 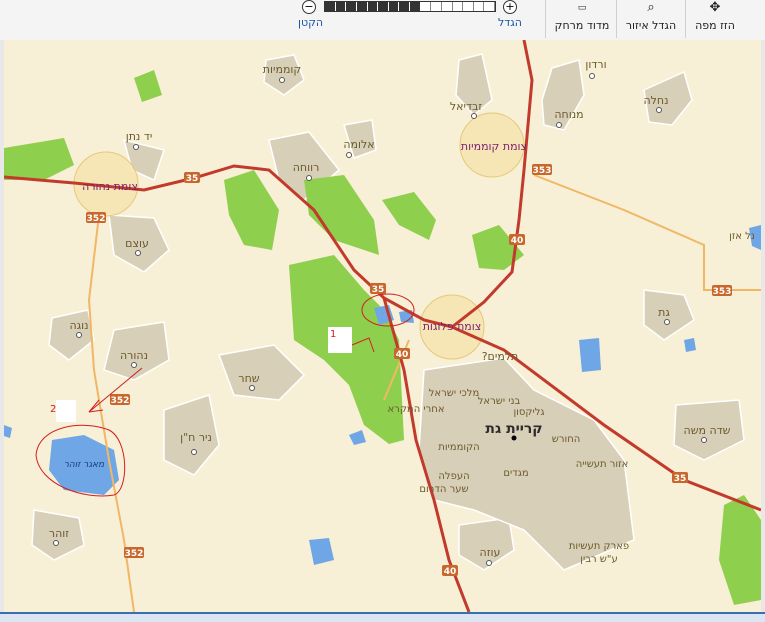 I want to click on measure-distance-label: מדוד מרחק, so click(x=582, y=25).